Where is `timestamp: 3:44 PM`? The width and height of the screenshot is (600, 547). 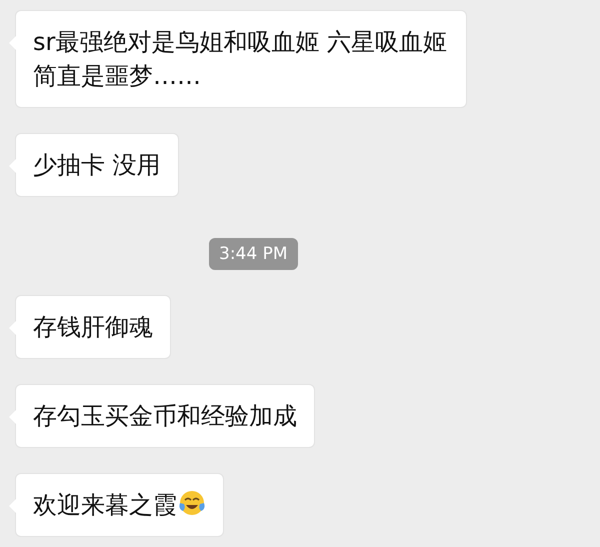
timestamp: 3:44 PM is located at coordinates (253, 254).